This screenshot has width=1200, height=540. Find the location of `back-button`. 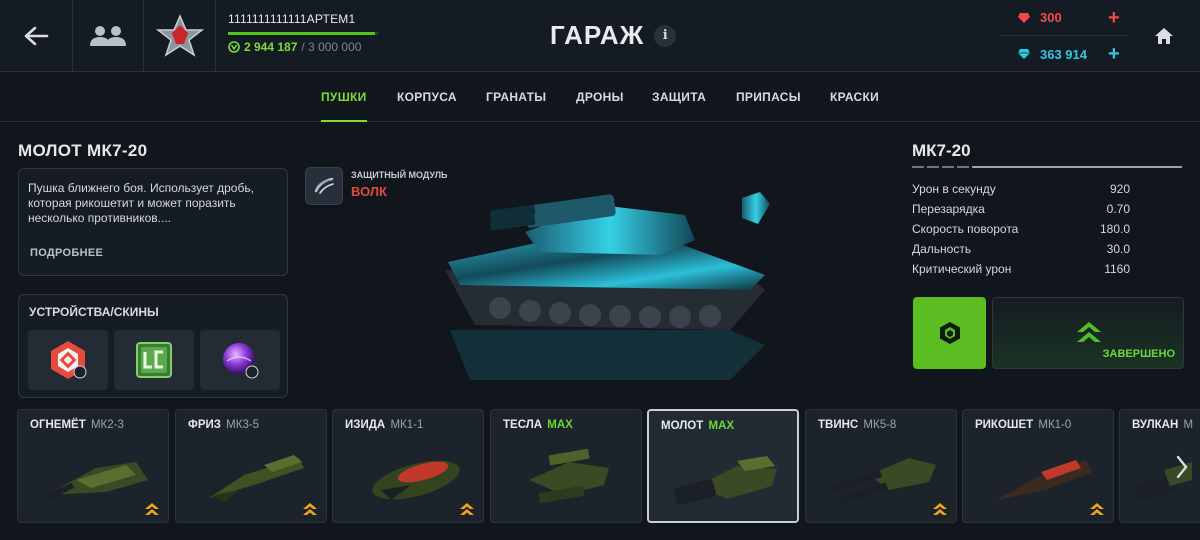

back-button is located at coordinates (36, 36).